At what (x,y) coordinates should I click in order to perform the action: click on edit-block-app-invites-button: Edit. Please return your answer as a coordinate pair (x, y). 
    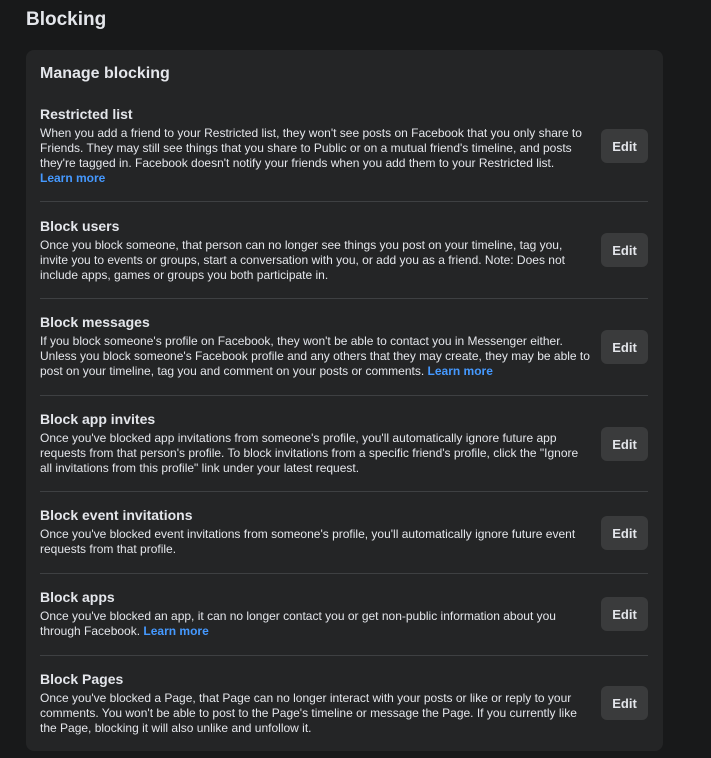
    Looking at the image, I should click on (624, 444).